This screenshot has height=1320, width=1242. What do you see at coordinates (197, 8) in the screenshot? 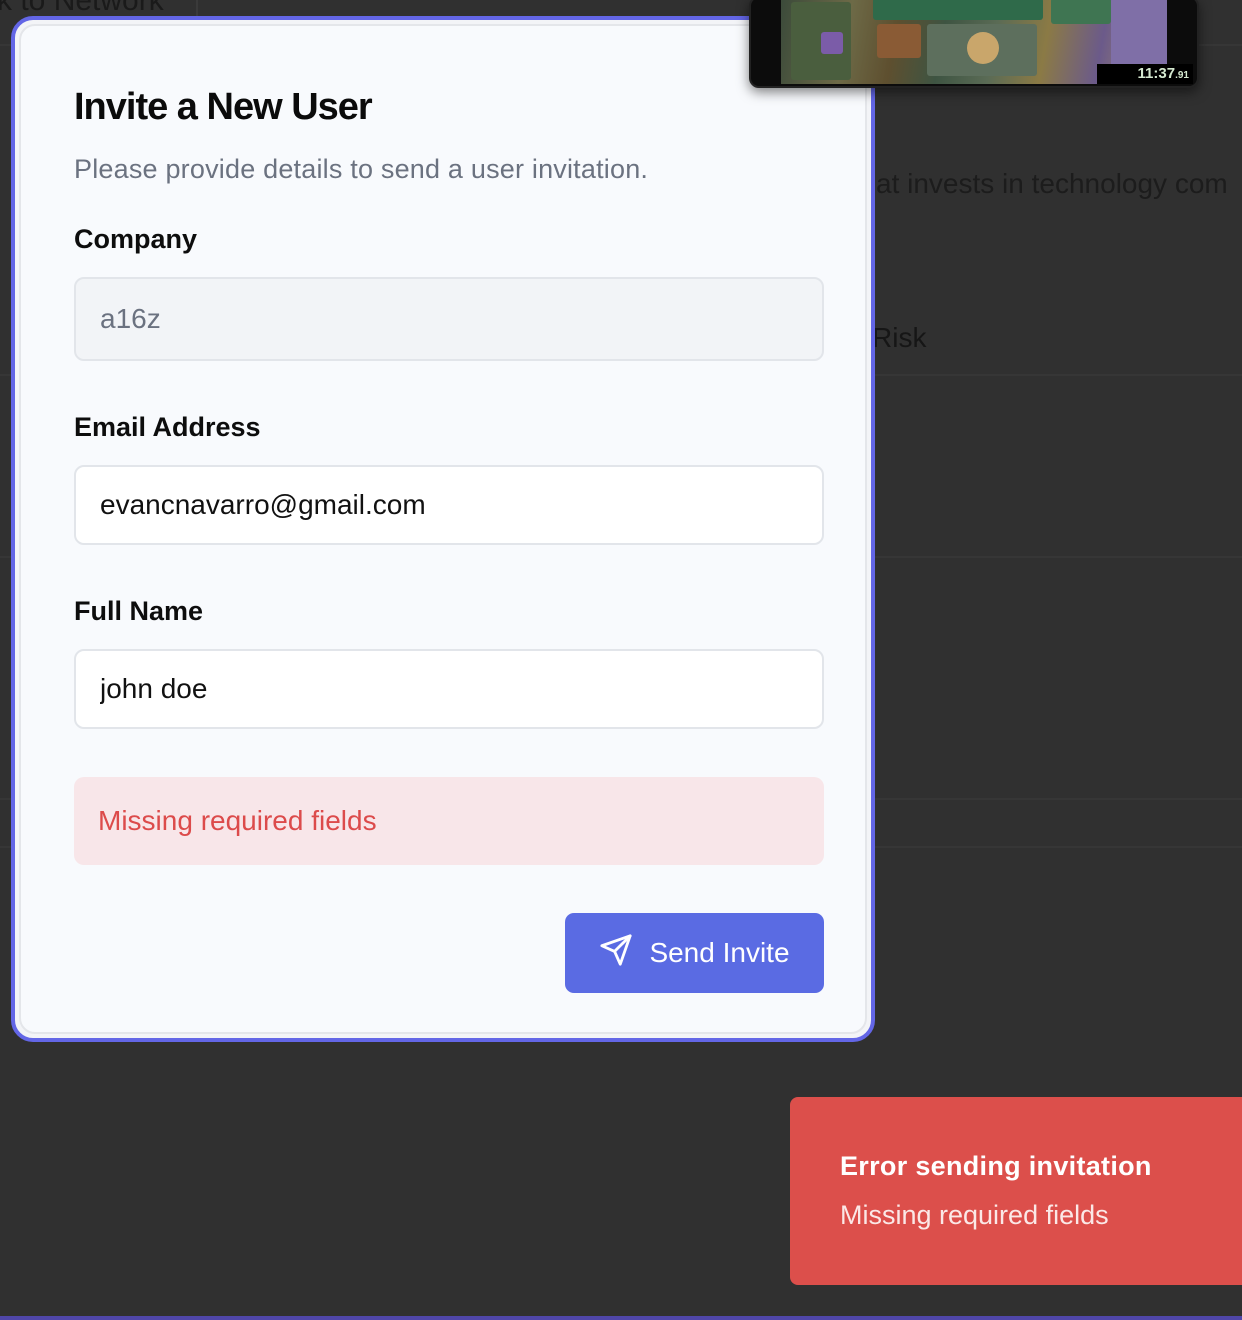
I see `background-divider` at bounding box center [197, 8].